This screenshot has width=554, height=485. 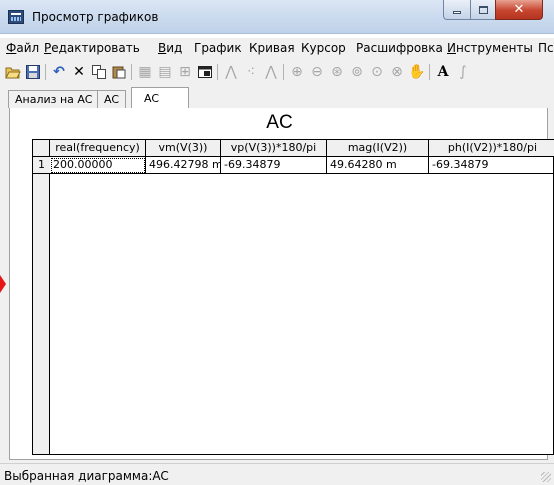 I want to click on menu-decode: Расшифровка, so click(x=399, y=48).